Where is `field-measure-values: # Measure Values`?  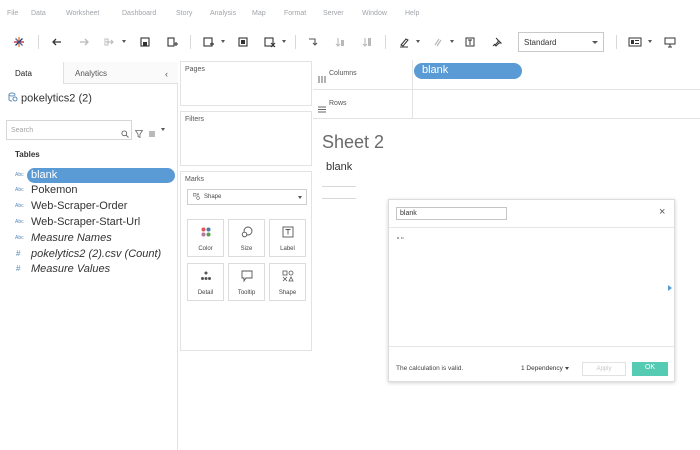 field-measure-values: # Measure Values is located at coordinates (89, 269).